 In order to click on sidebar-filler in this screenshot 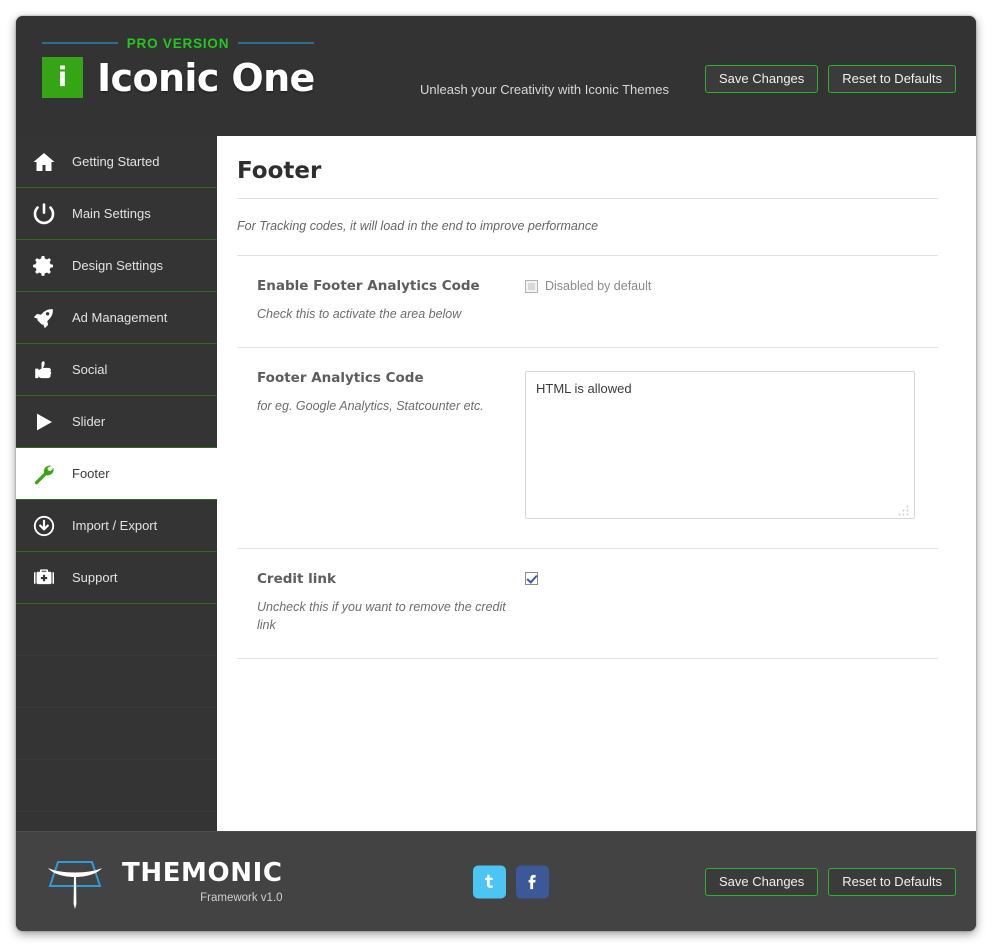, I will do `click(116, 717)`.